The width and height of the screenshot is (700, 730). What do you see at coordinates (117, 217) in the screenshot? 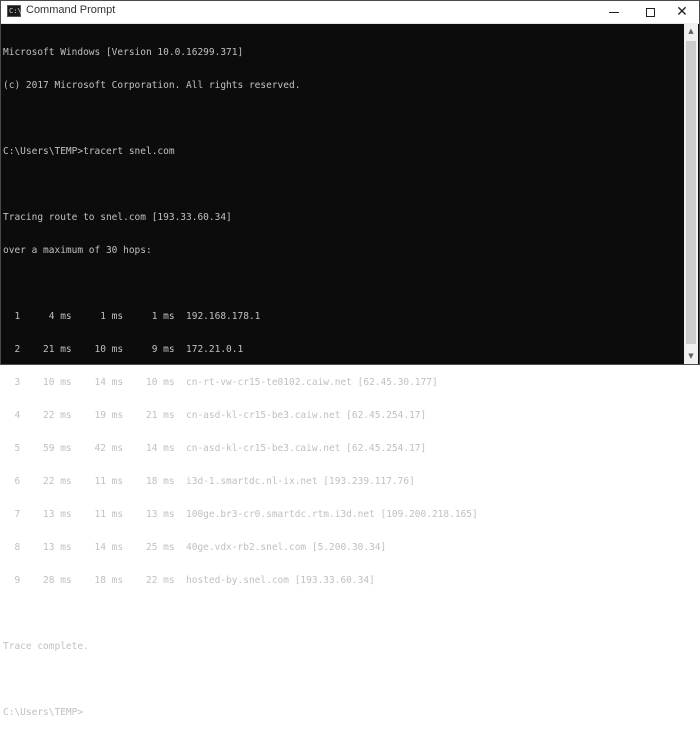
I see `console-line: Tracing route to snel.com [193.33.60.34]` at bounding box center [117, 217].